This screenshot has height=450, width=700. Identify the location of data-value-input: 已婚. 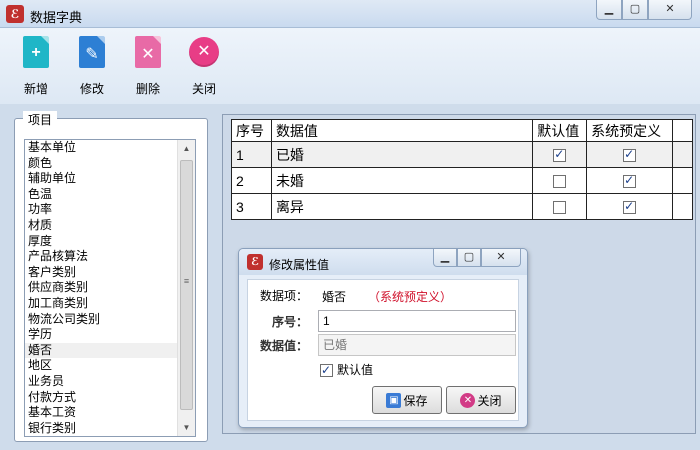
(417, 345).